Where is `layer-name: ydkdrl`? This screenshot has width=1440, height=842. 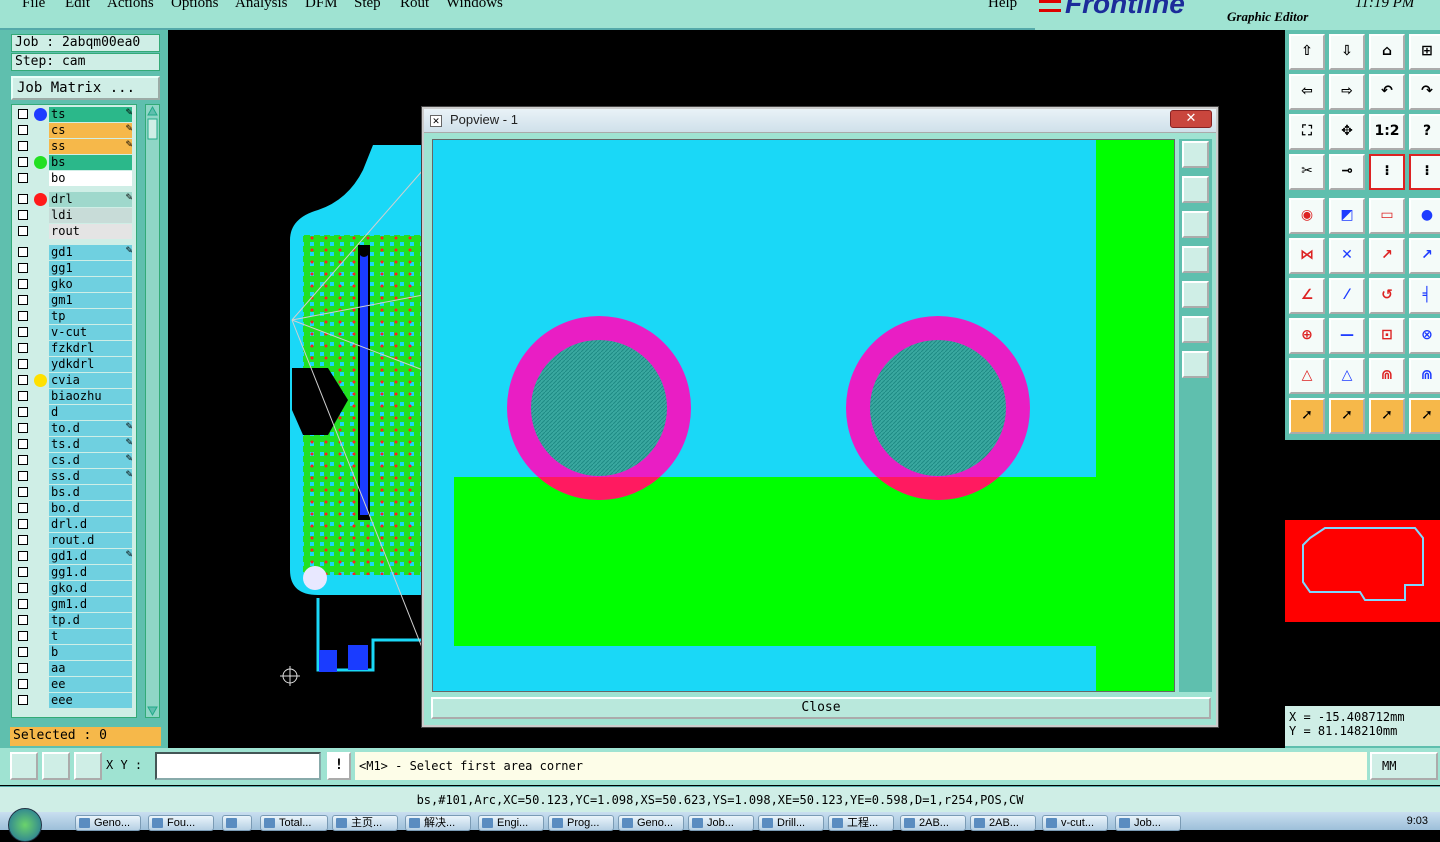
layer-name: ydkdrl is located at coordinates (90, 364).